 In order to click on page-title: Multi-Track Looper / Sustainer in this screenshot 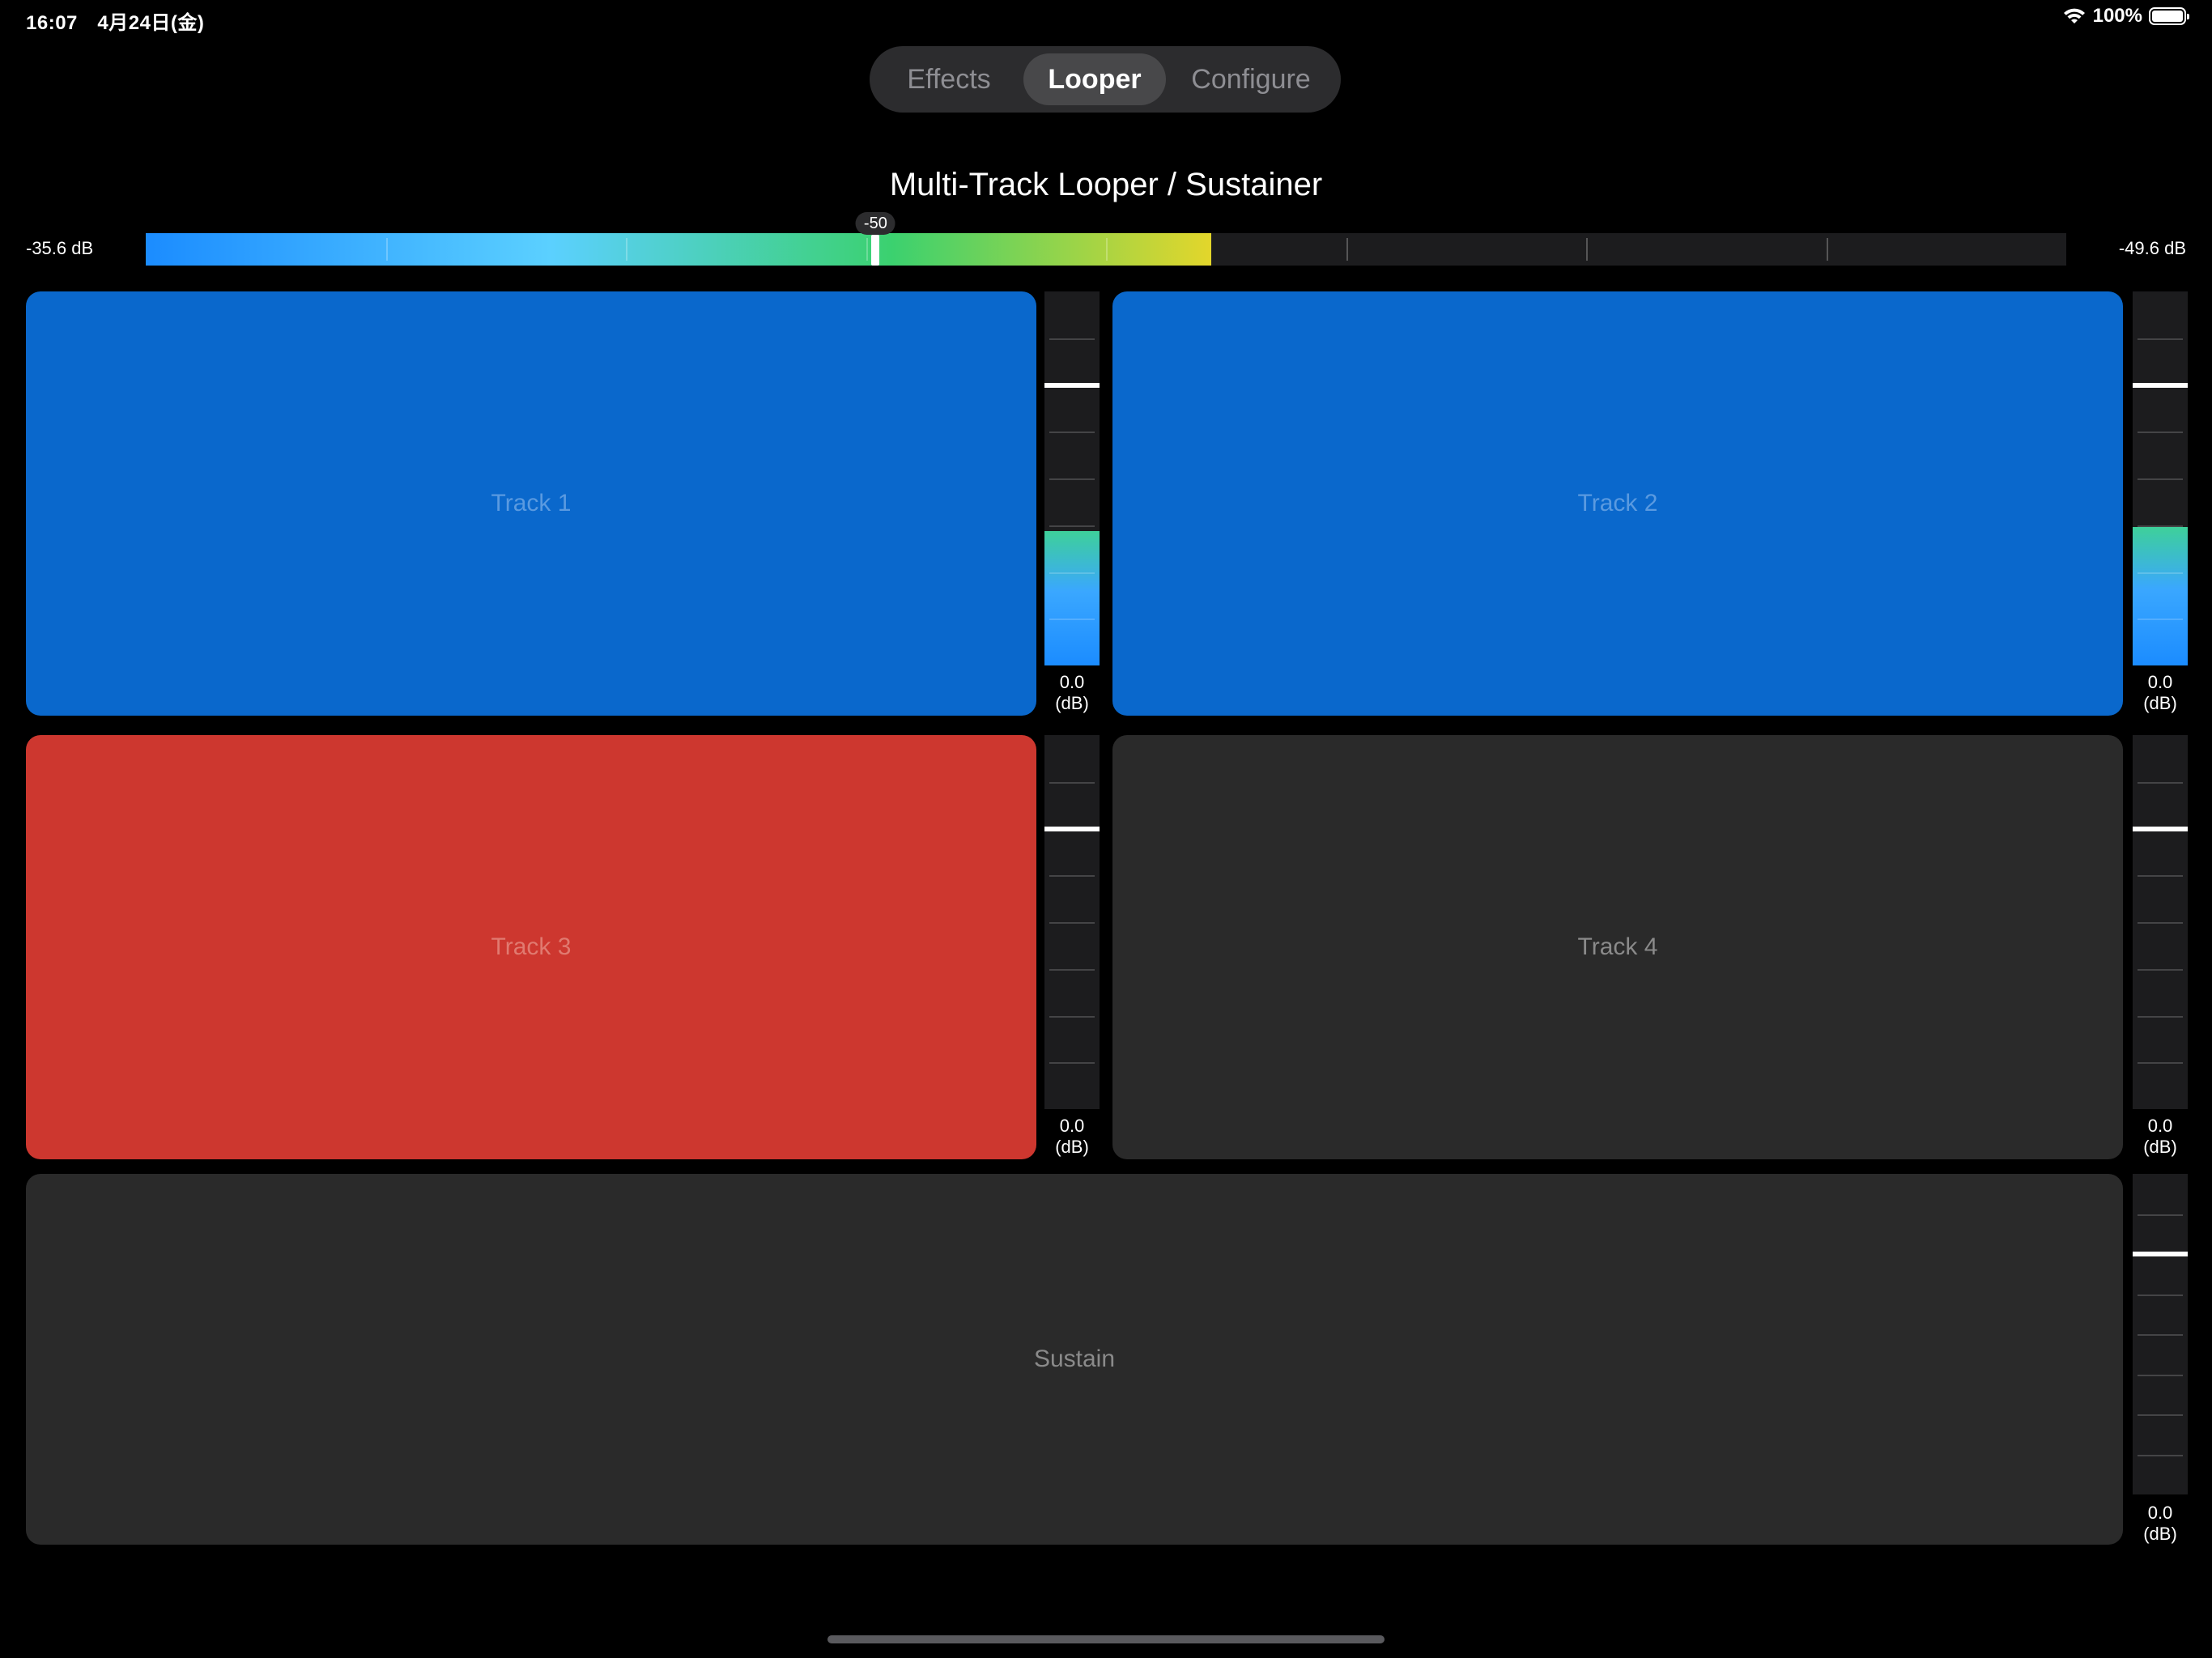, I will do `click(1106, 184)`.